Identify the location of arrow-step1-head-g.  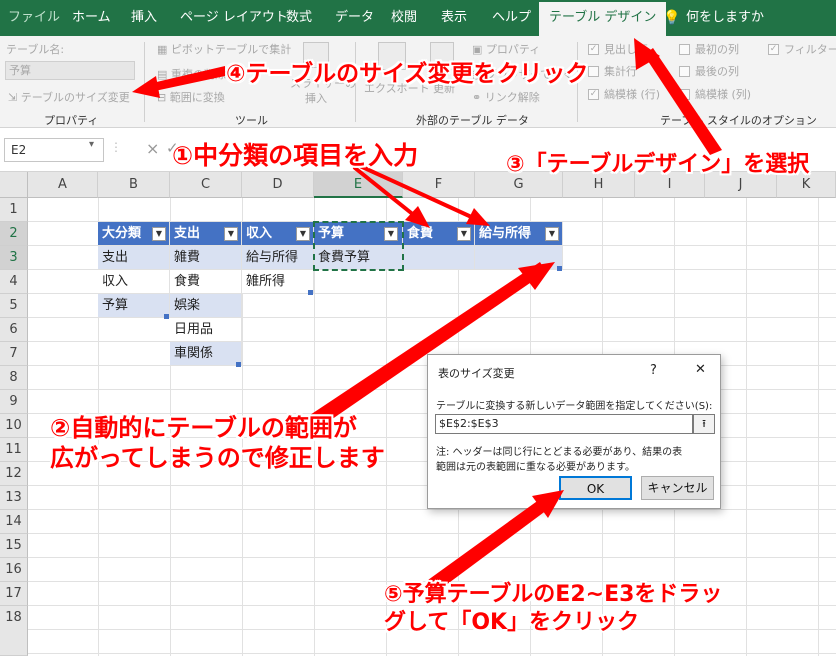
(478, 217).